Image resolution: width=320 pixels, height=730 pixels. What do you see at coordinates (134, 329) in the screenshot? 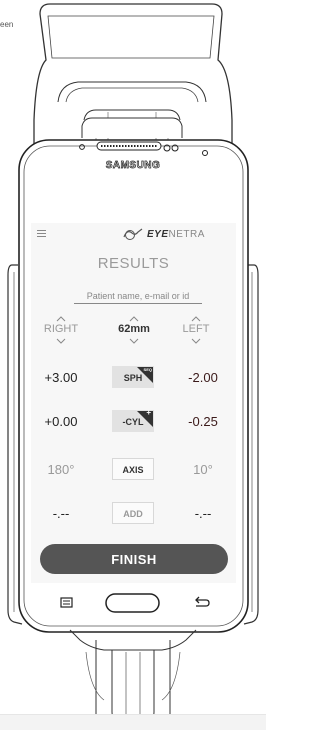
I see `pupillary-distance-value: 62mm` at bounding box center [134, 329].